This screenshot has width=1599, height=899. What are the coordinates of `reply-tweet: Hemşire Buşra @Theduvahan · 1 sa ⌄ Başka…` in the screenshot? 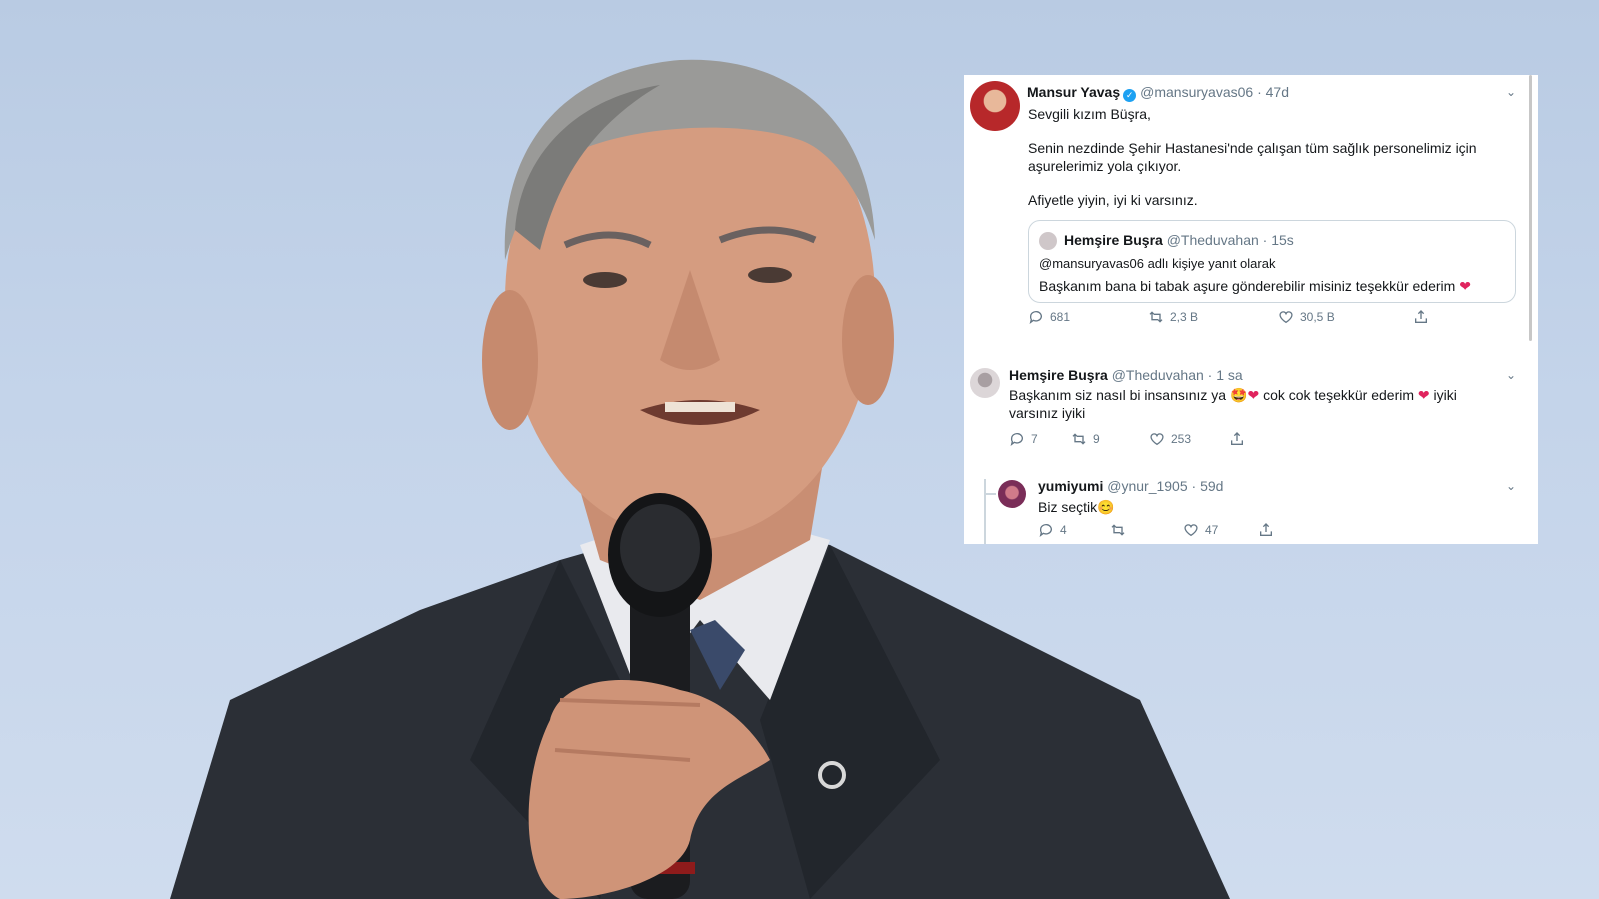 It's located at (1251, 407).